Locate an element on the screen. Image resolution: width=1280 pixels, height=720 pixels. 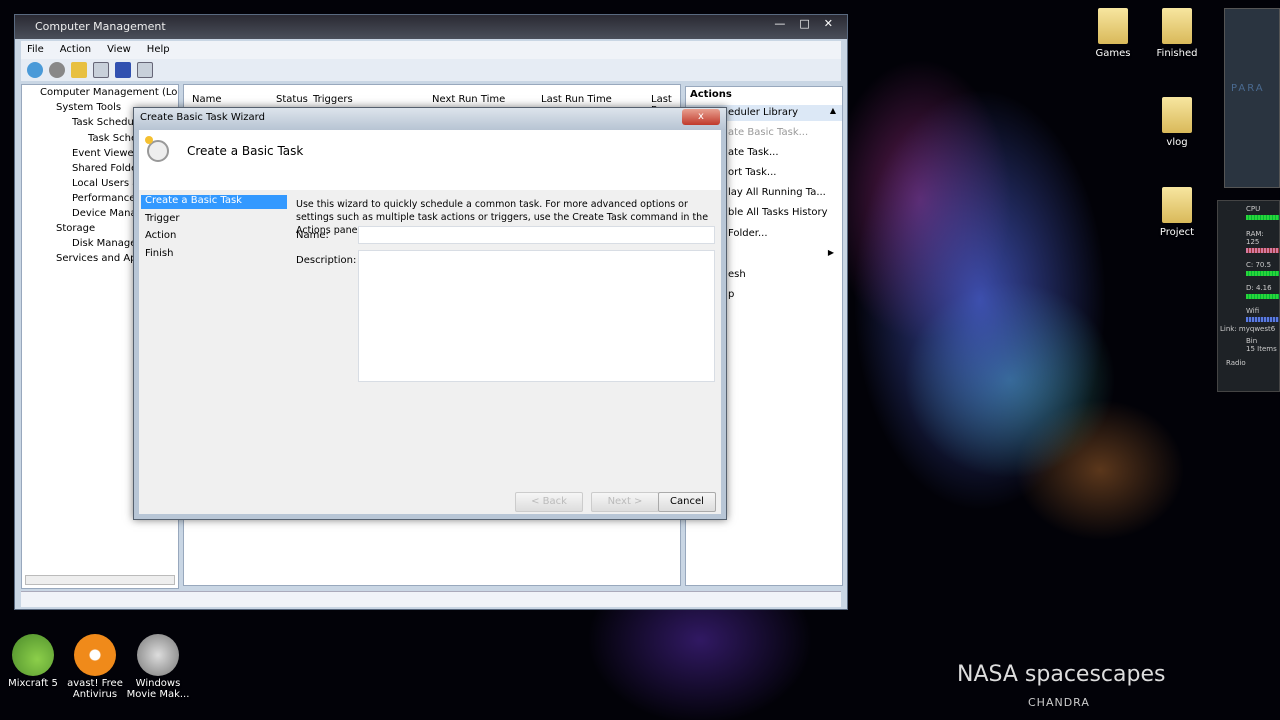
step-finish: Finish is located at coordinates (214, 255).